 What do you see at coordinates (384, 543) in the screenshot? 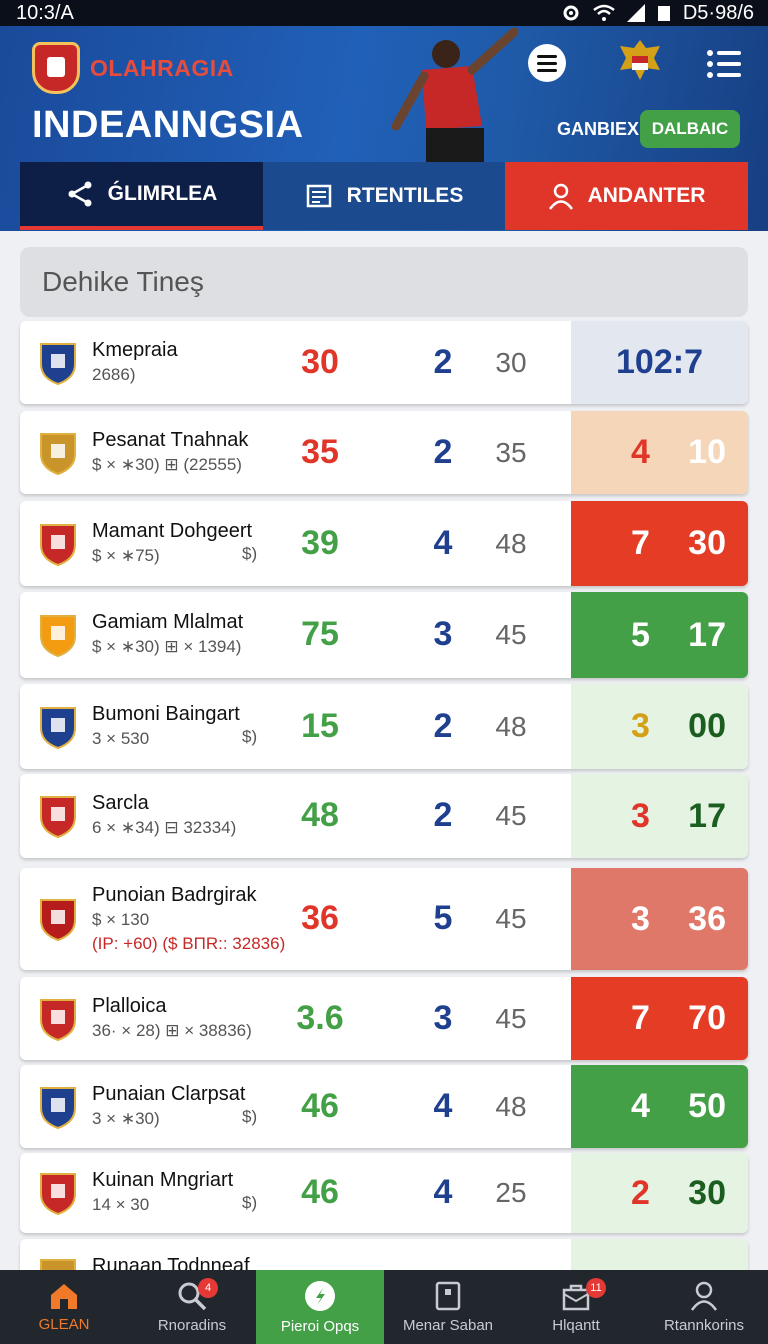
I see `table-row: Mamant Dohgeert $ × ∗75) $) 39 4 48 7 30` at bounding box center [384, 543].